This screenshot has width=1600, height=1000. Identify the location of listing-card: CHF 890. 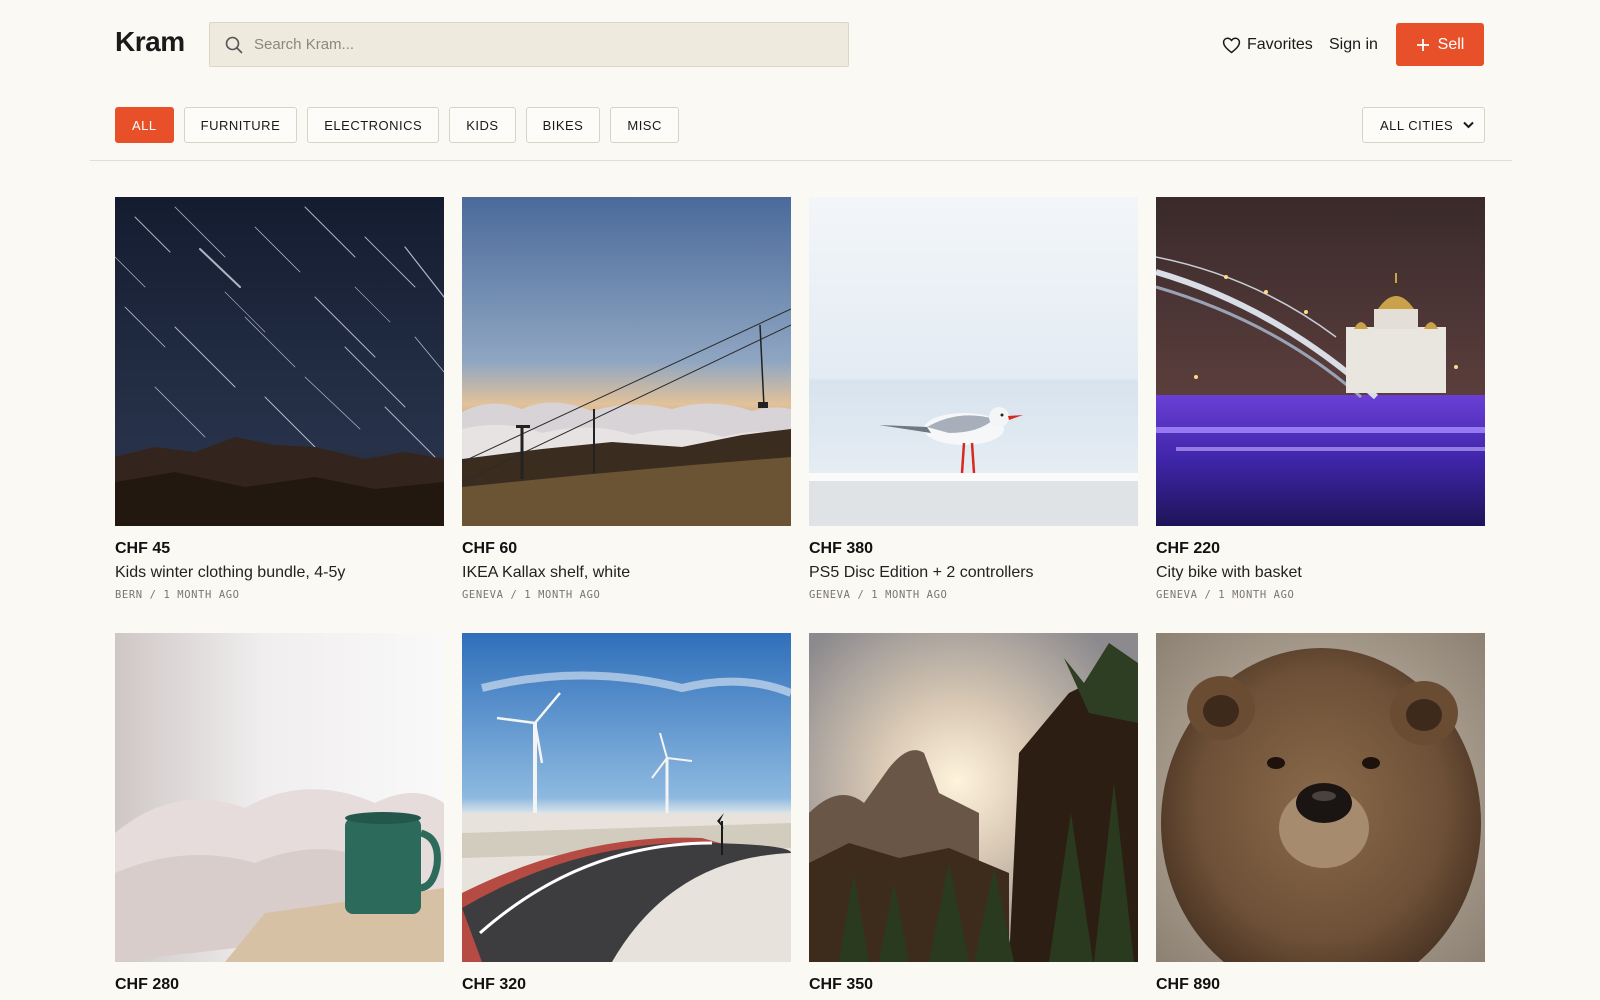
(1320, 813).